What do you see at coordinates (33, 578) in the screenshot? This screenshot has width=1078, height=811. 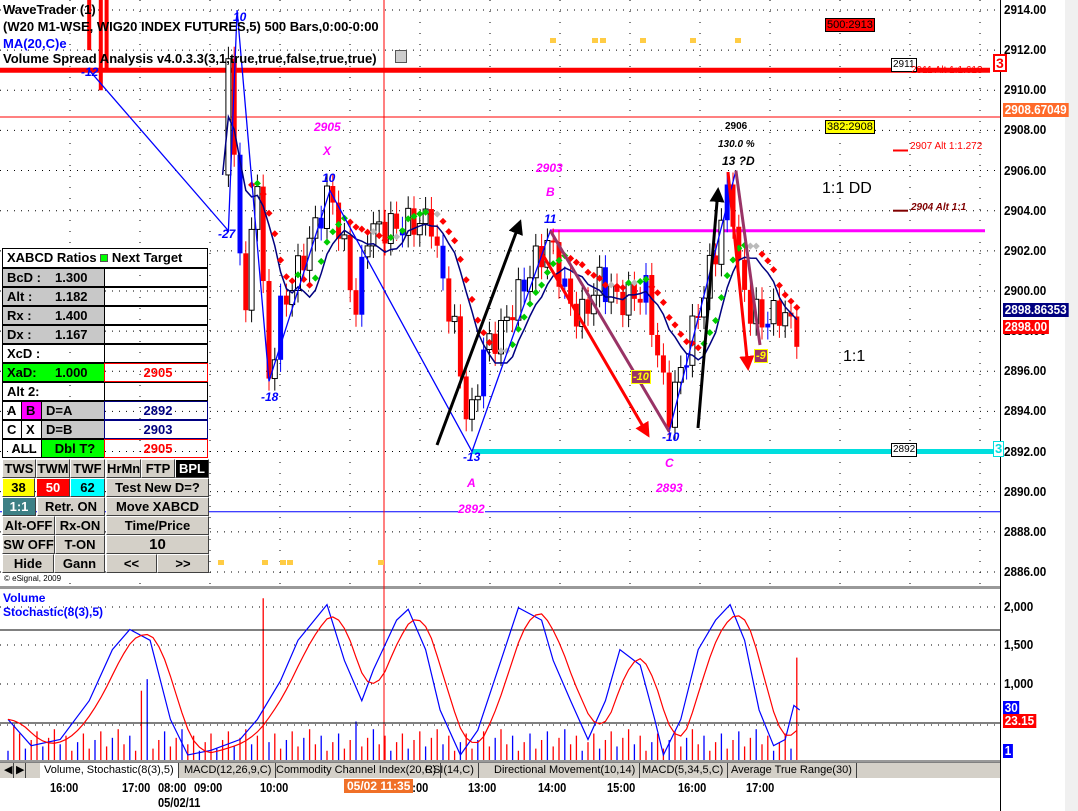 I see `copyright: © eSignal, 2009` at bounding box center [33, 578].